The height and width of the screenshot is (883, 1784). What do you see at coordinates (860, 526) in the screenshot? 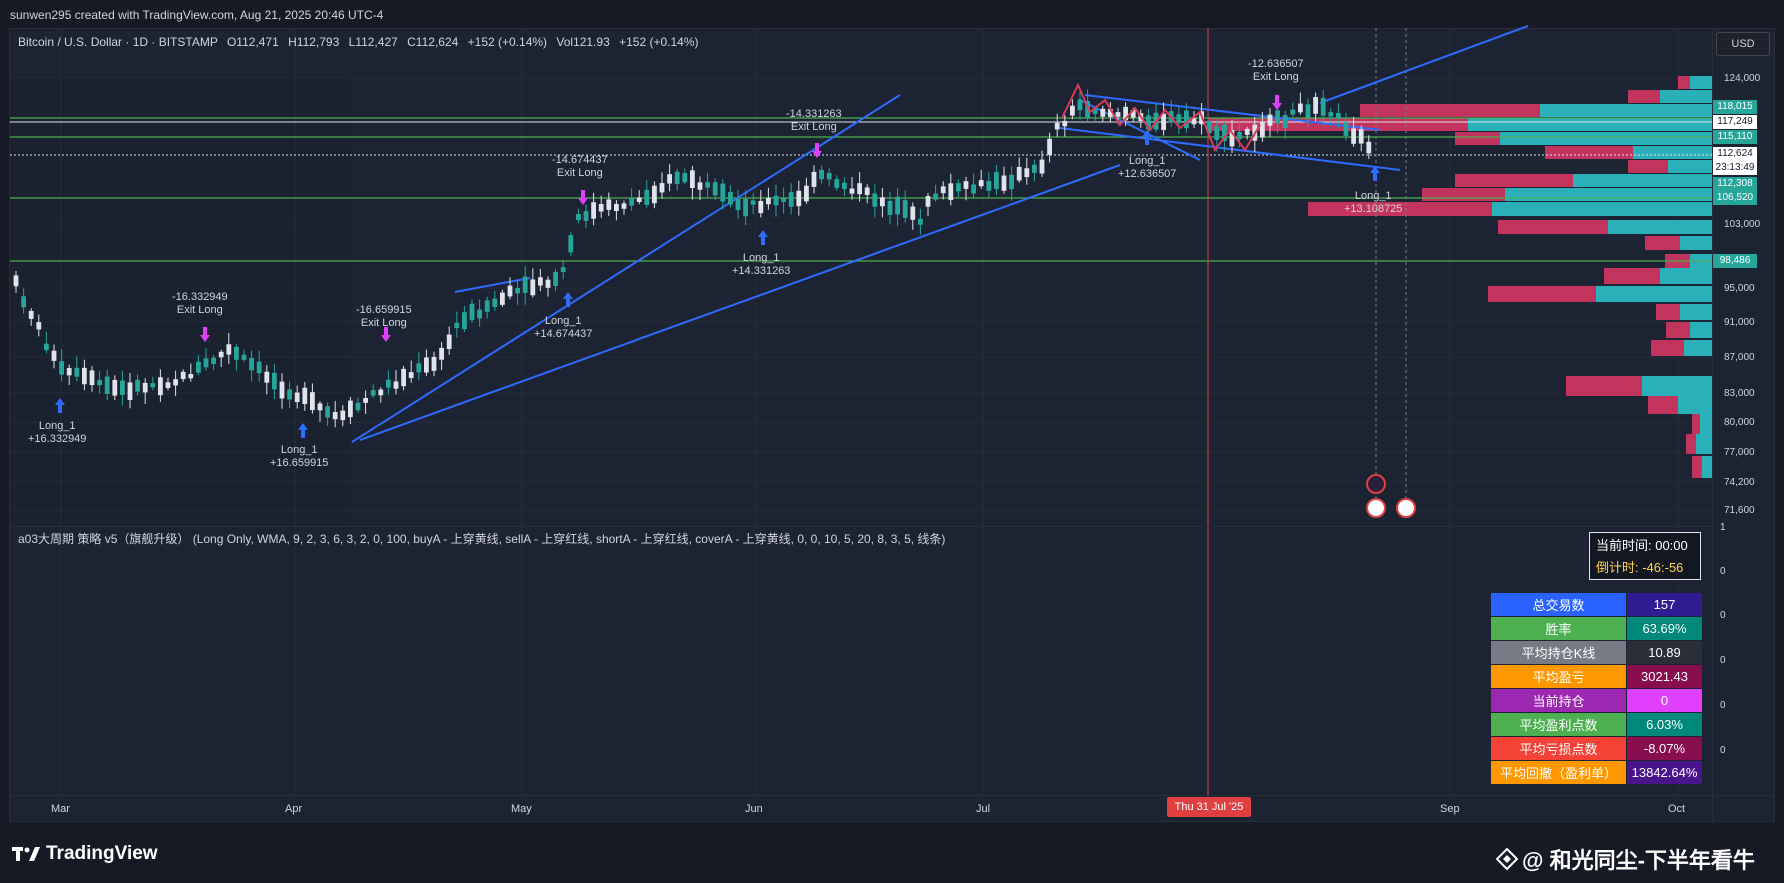
I see `pane-divider` at bounding box center [860, 526].